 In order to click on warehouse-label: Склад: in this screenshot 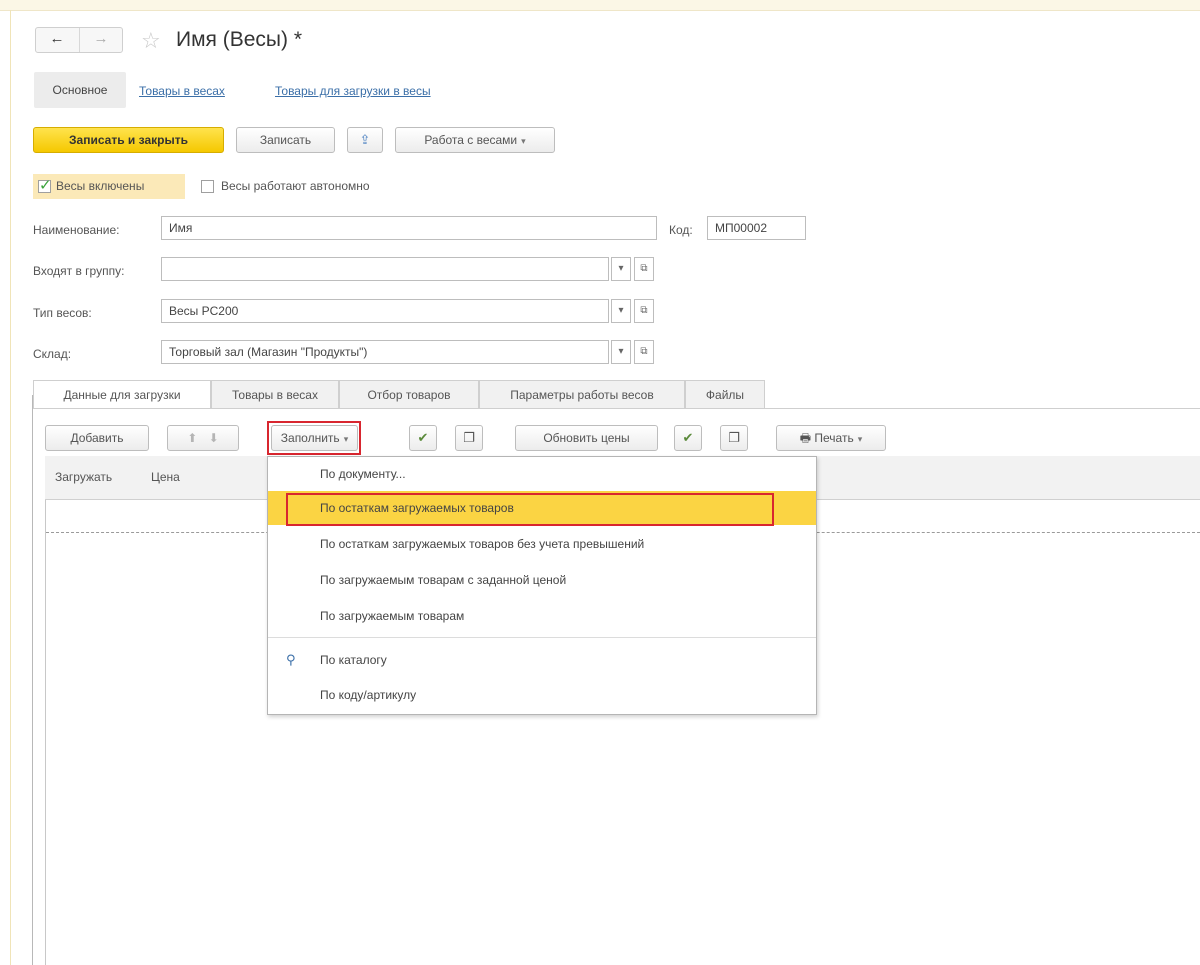, I will do `click(52, 354)`.